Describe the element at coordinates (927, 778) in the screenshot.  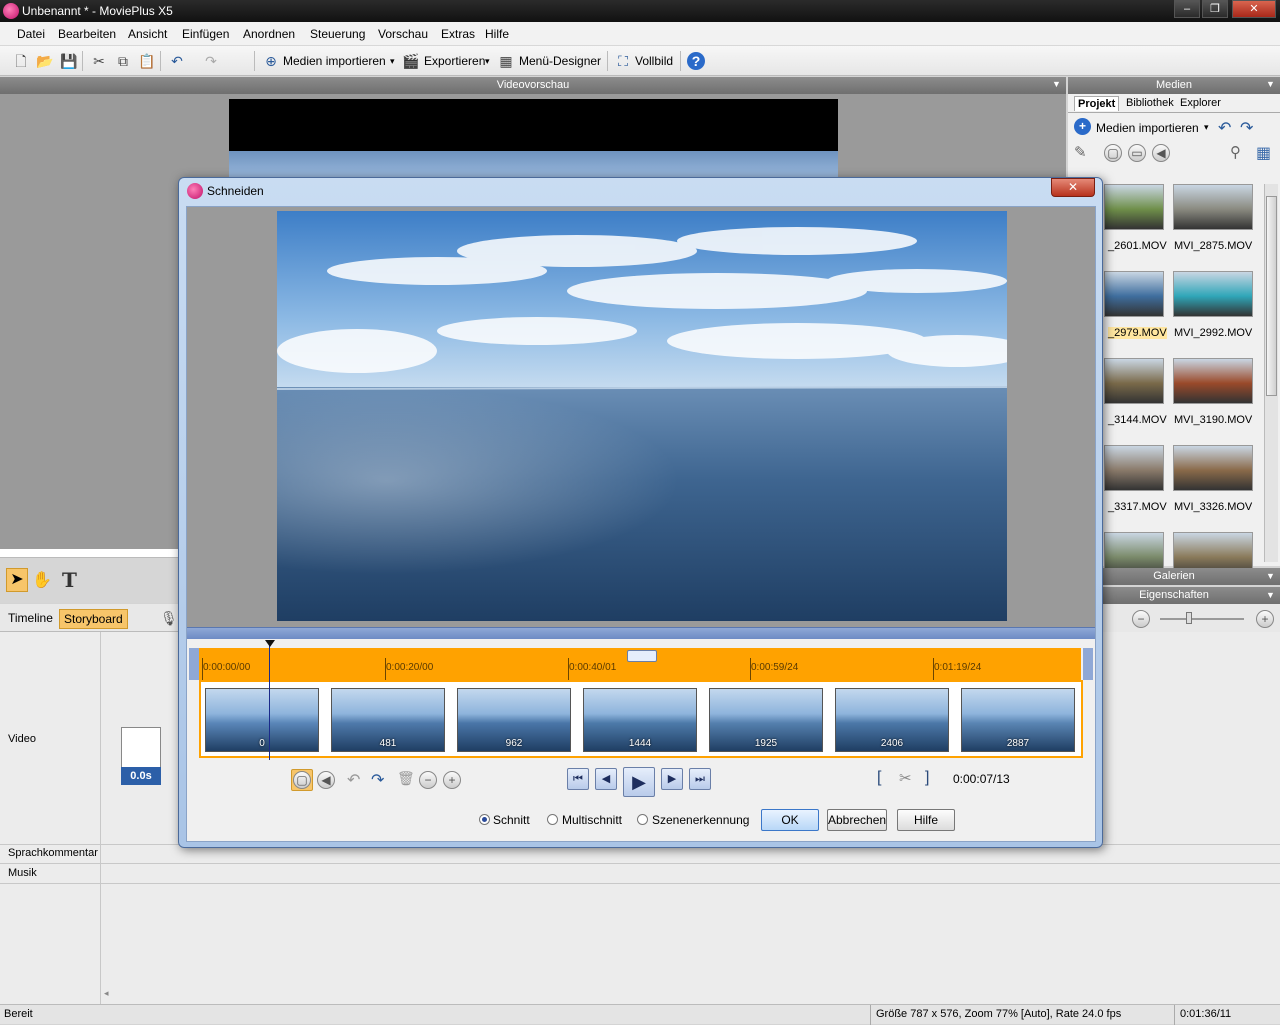
I see `mark-out-icon: ]` at that location.